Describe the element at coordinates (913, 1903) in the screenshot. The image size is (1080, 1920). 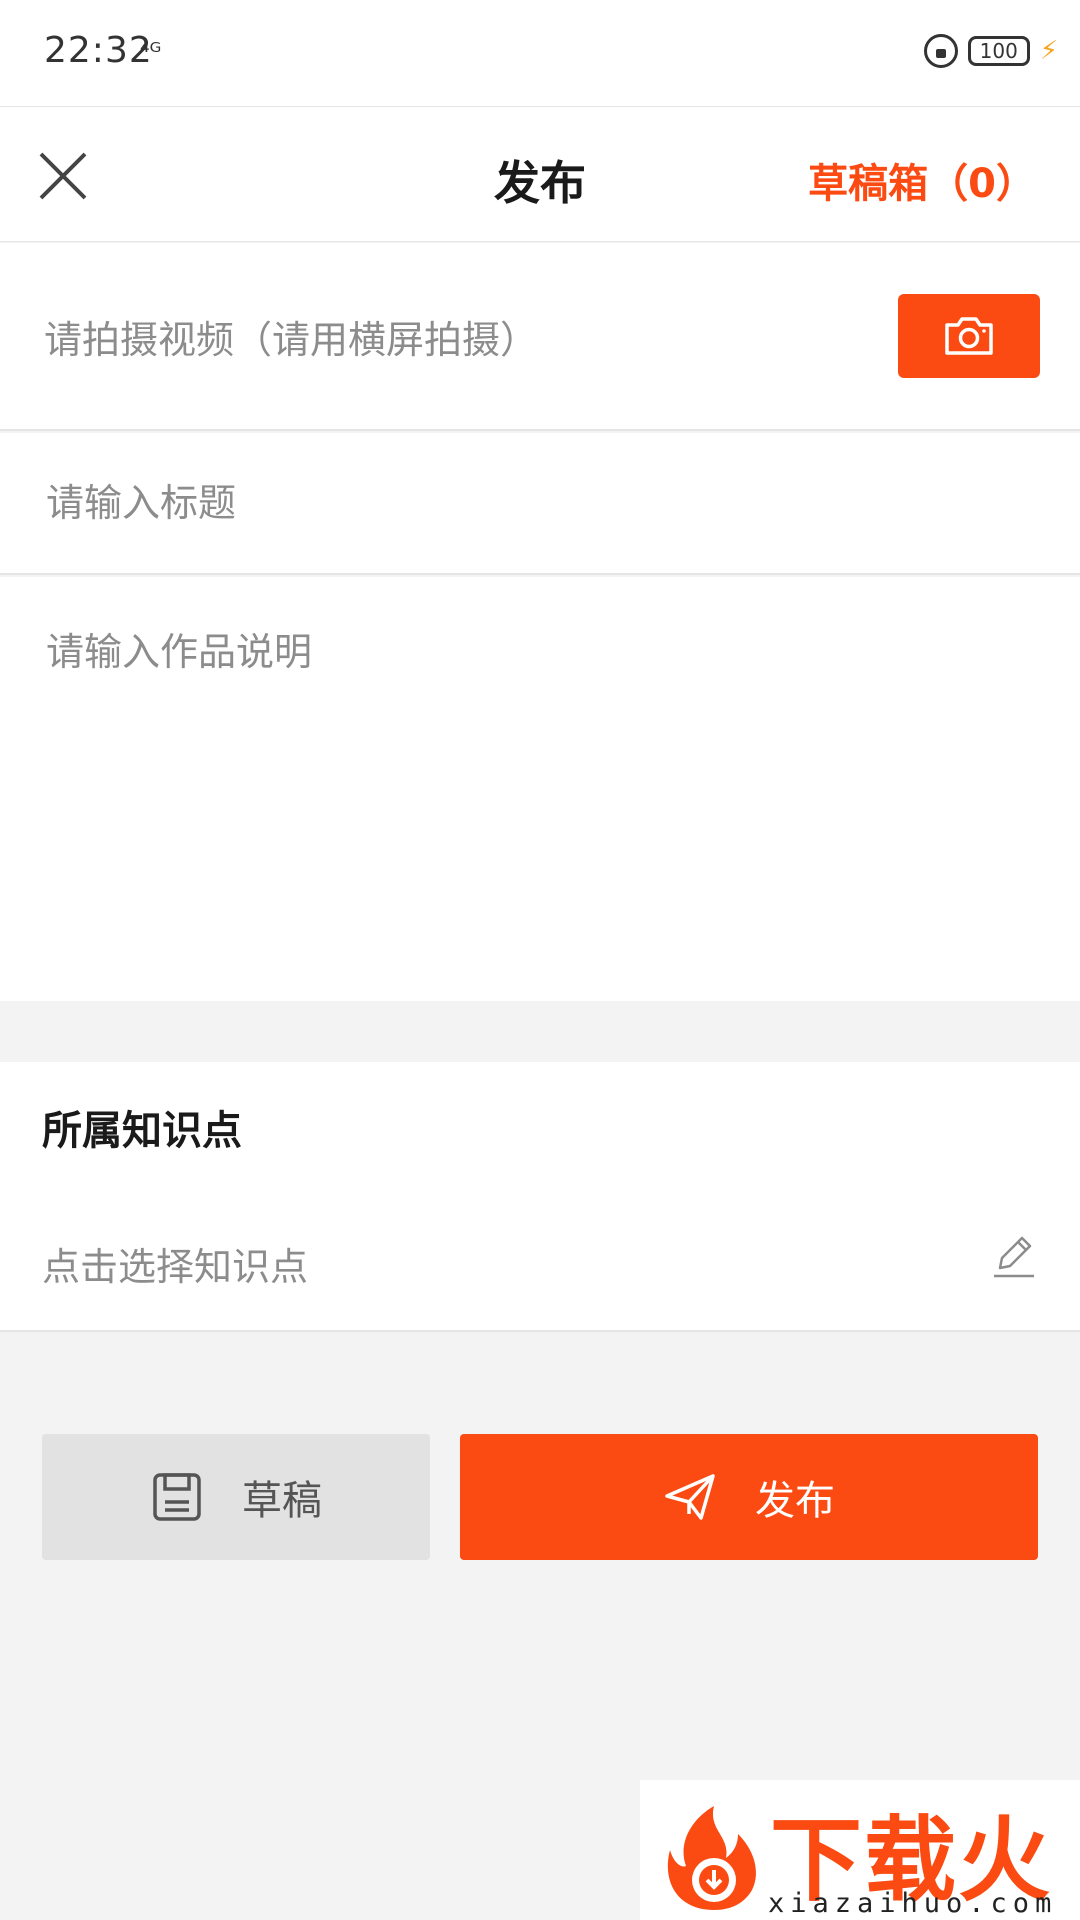
I see `watermark-domain: xiazaihuo.com` at that location.